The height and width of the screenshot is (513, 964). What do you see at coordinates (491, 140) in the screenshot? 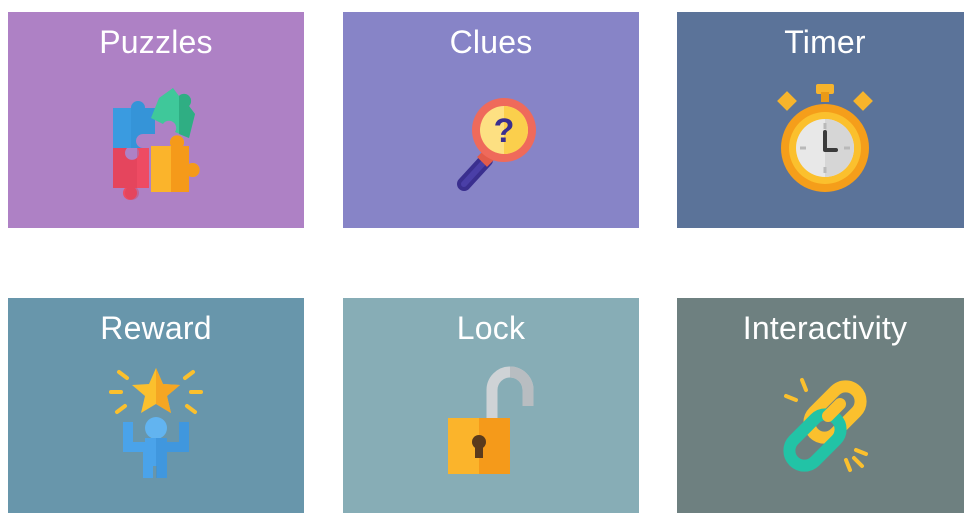
I see `magnifying-glass-question-icon: ?` at bounding box center [491, 140].